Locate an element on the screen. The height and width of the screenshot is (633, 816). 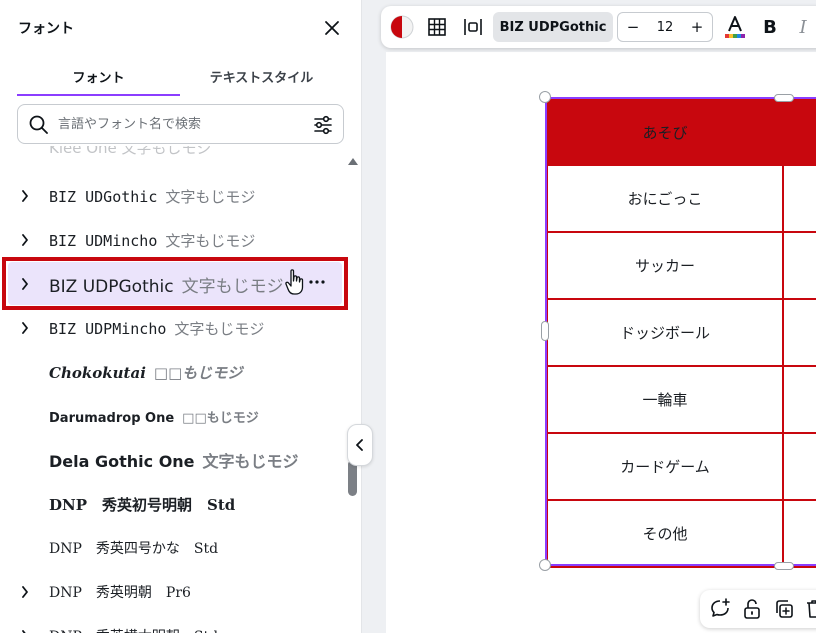
table-header-cell: あそび is located at coordinates (665, 132).